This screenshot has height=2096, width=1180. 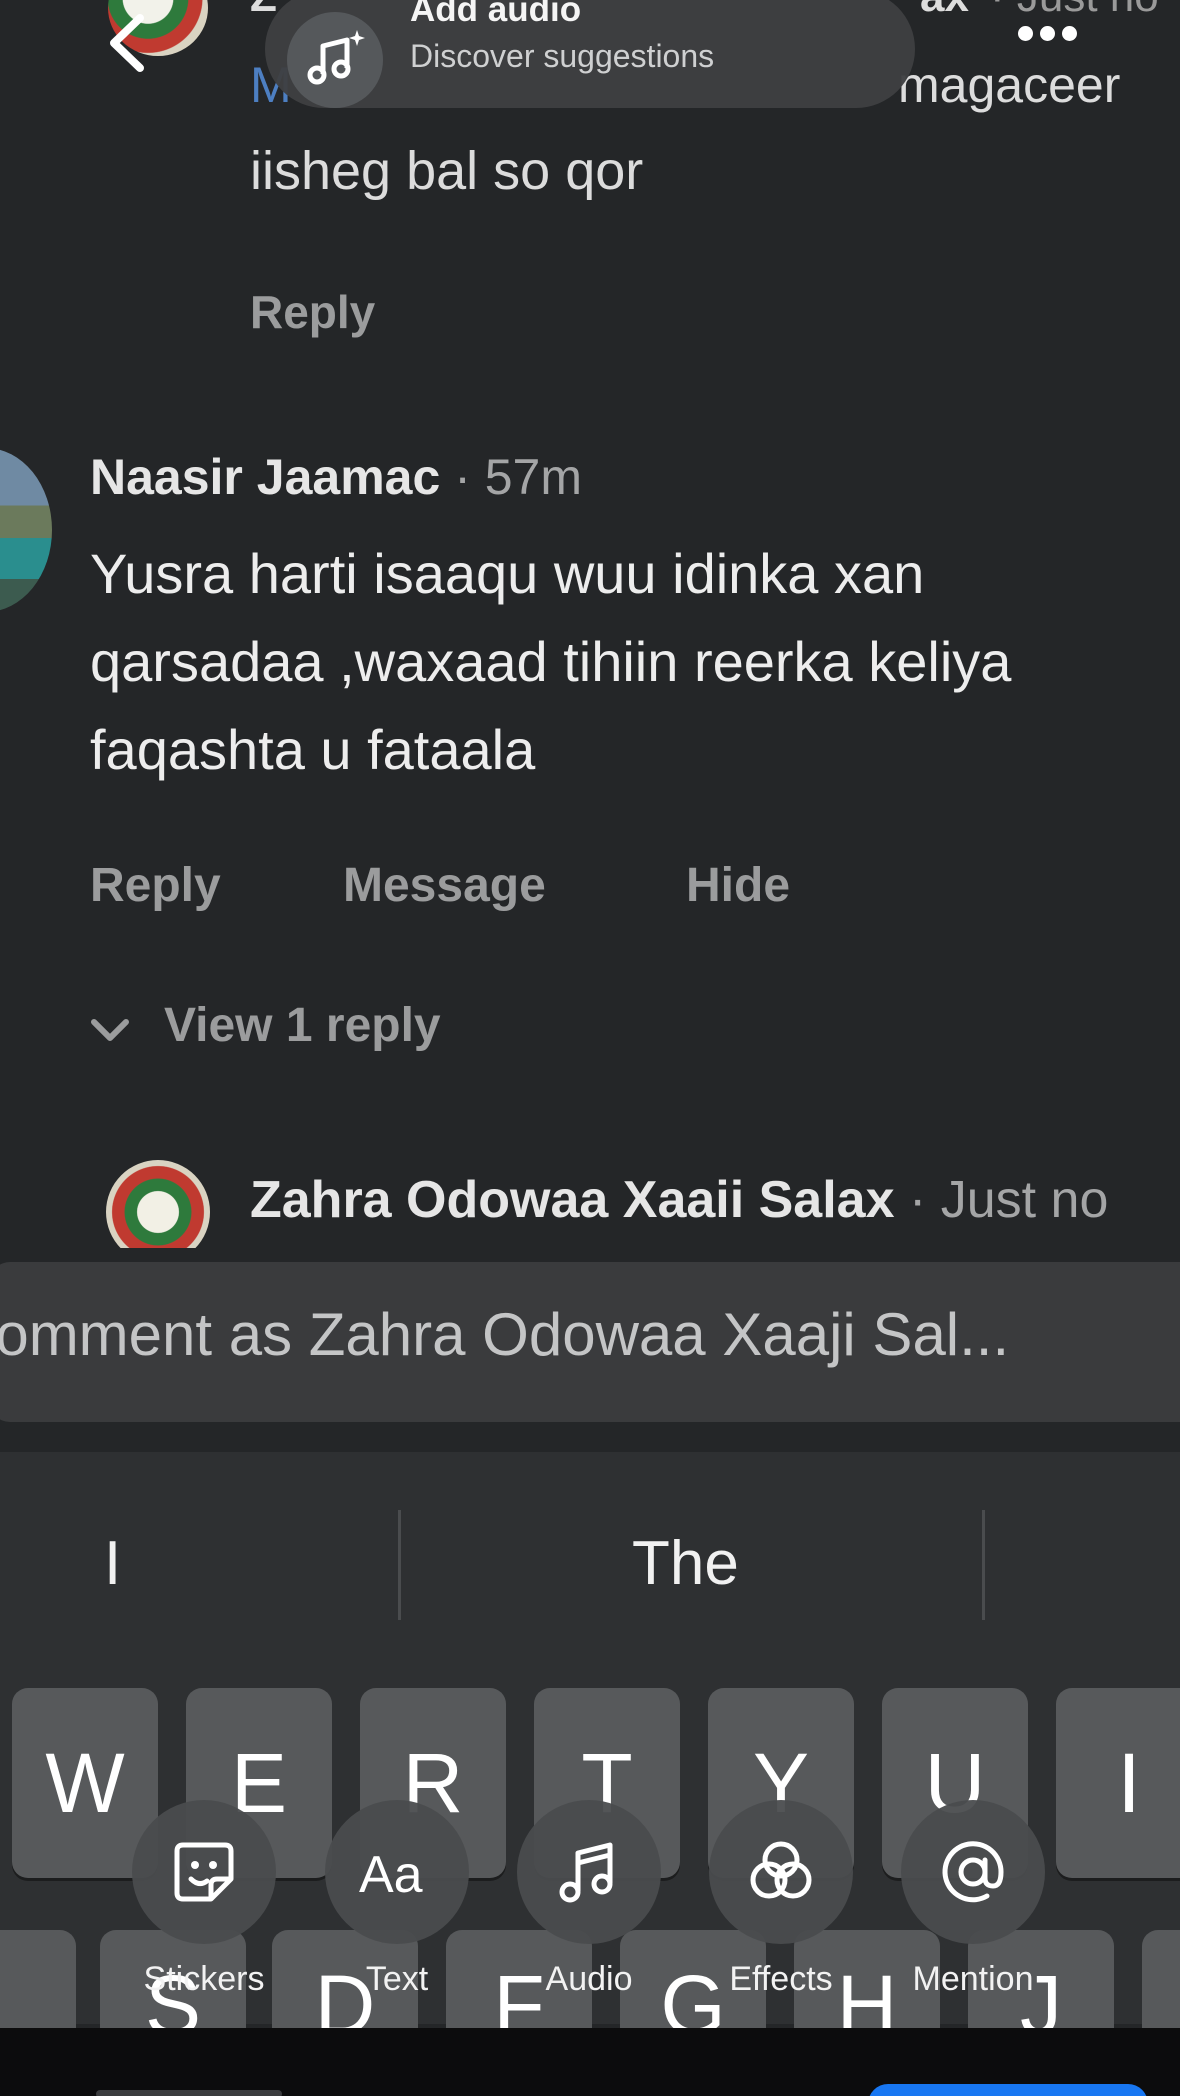 I want to click on text-label: Text, so click(x=397, y=1979).